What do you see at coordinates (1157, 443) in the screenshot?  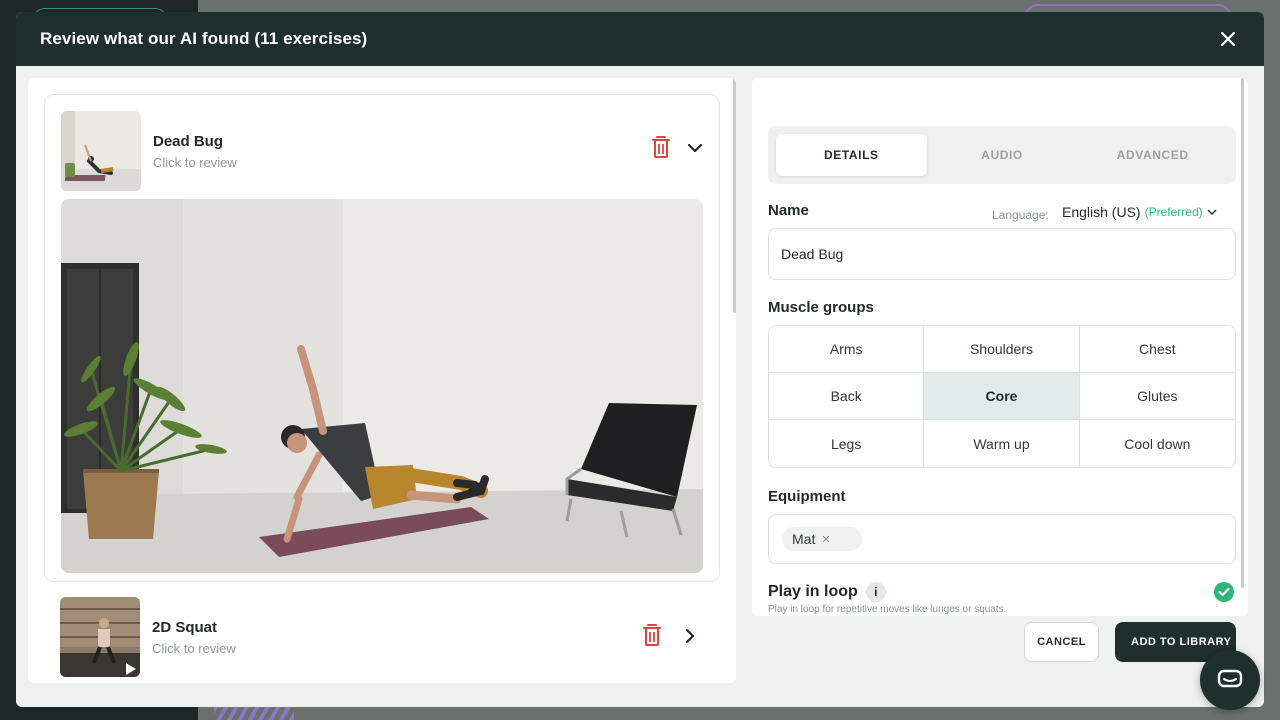 I see `muscle-group-cool-down: Cool down` at bounding box center [1157, 443].